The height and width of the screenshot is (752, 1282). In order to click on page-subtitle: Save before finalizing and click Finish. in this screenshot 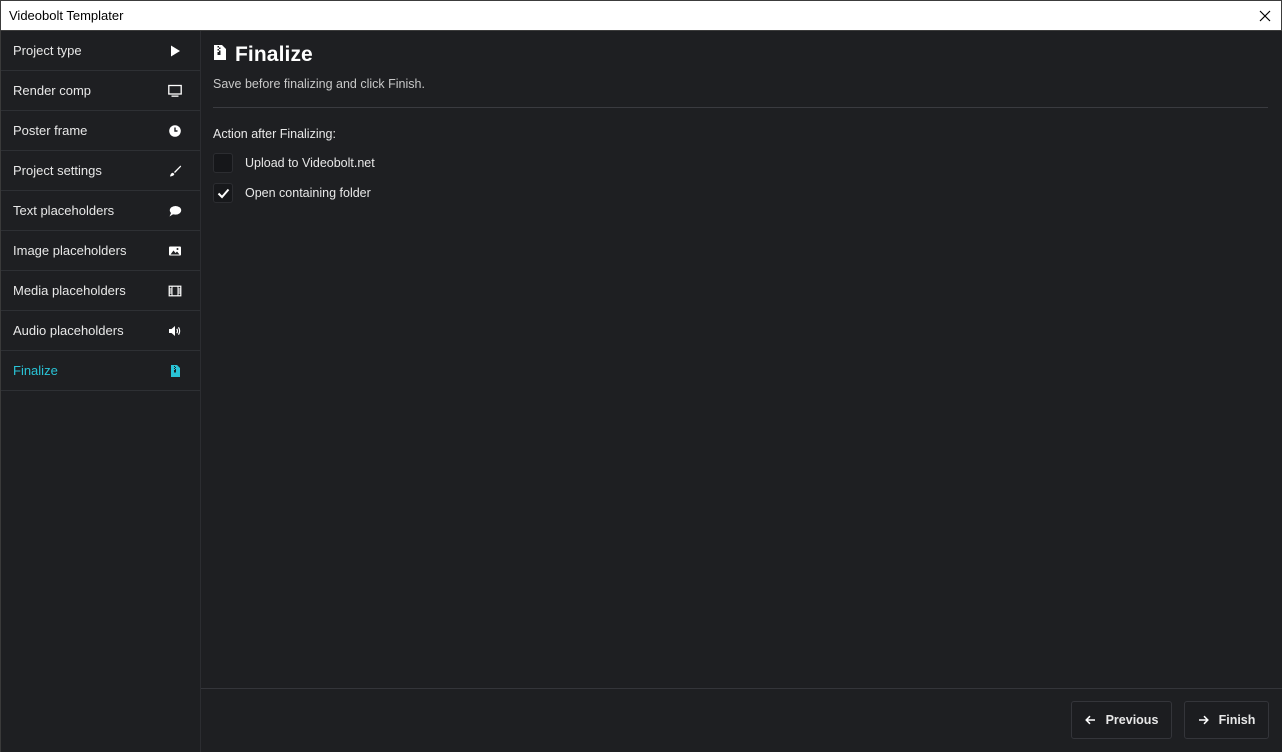, I will do `click(319, 84)`.